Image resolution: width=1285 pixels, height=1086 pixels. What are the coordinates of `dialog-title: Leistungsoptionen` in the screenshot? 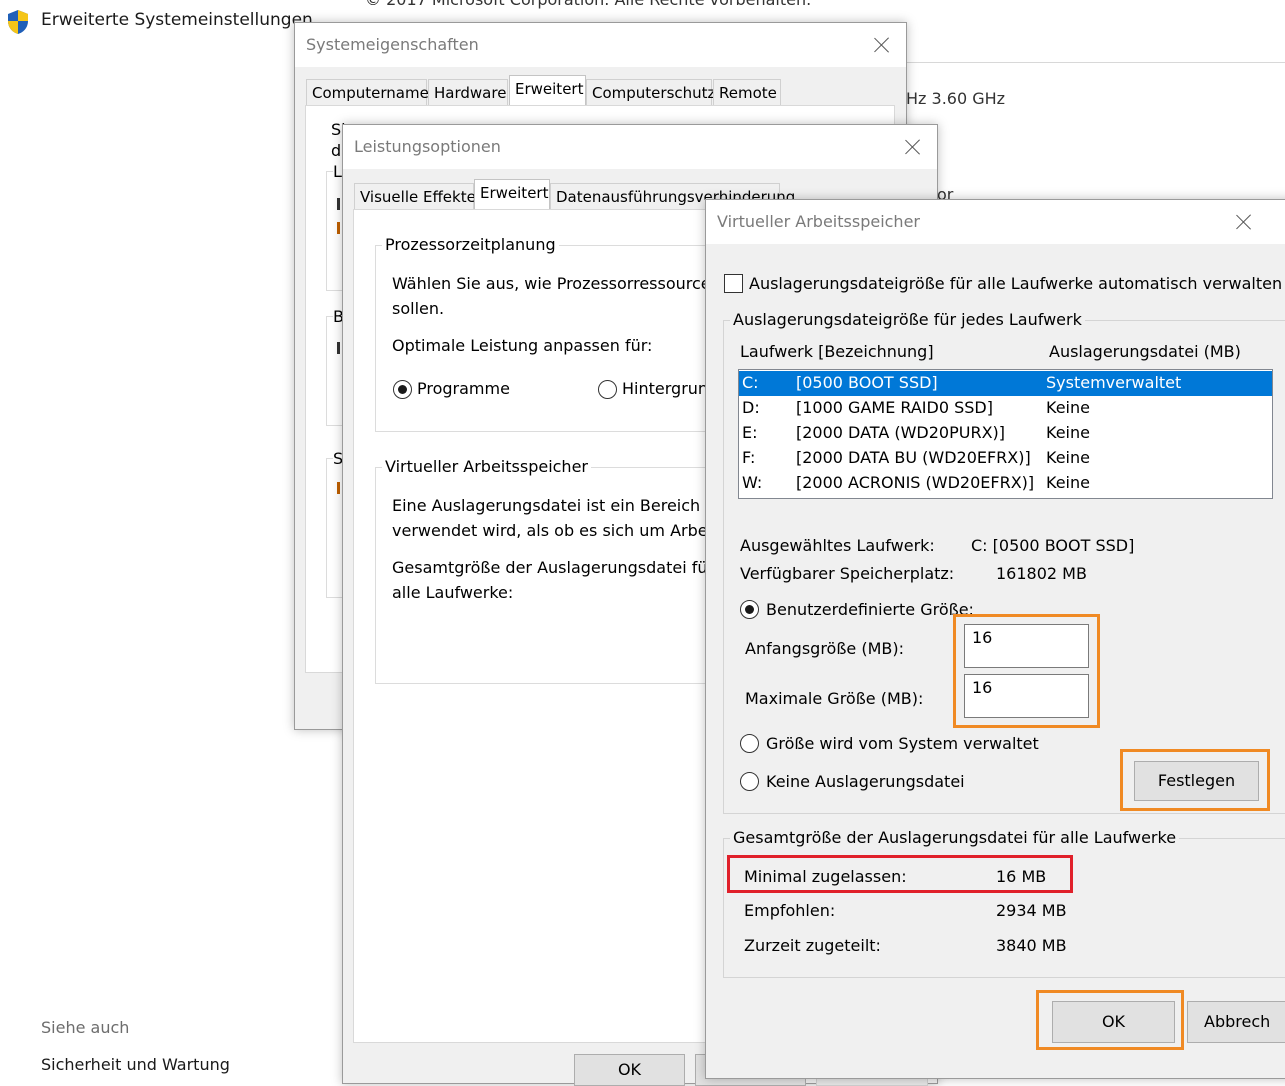 It's located at (427, 146).